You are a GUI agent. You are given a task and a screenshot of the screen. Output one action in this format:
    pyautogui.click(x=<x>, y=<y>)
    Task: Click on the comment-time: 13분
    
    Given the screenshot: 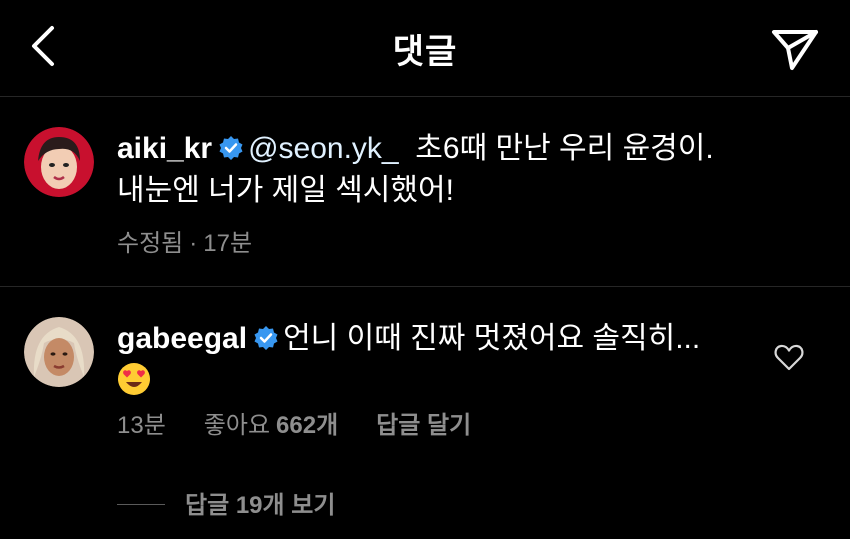 What is the action you would take?
    pyautogui.click(x=141, y=425)
    